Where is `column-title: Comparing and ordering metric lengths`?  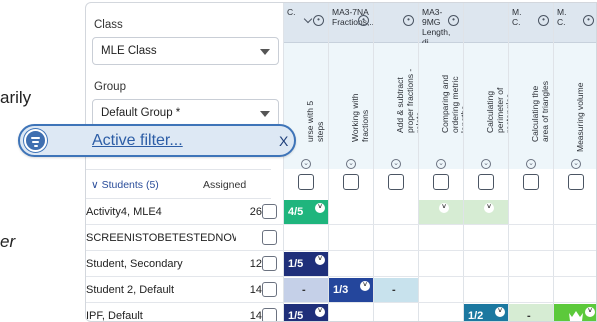 column-title: Comparing and ordering metric lengths is located at coordinates (451, 103).